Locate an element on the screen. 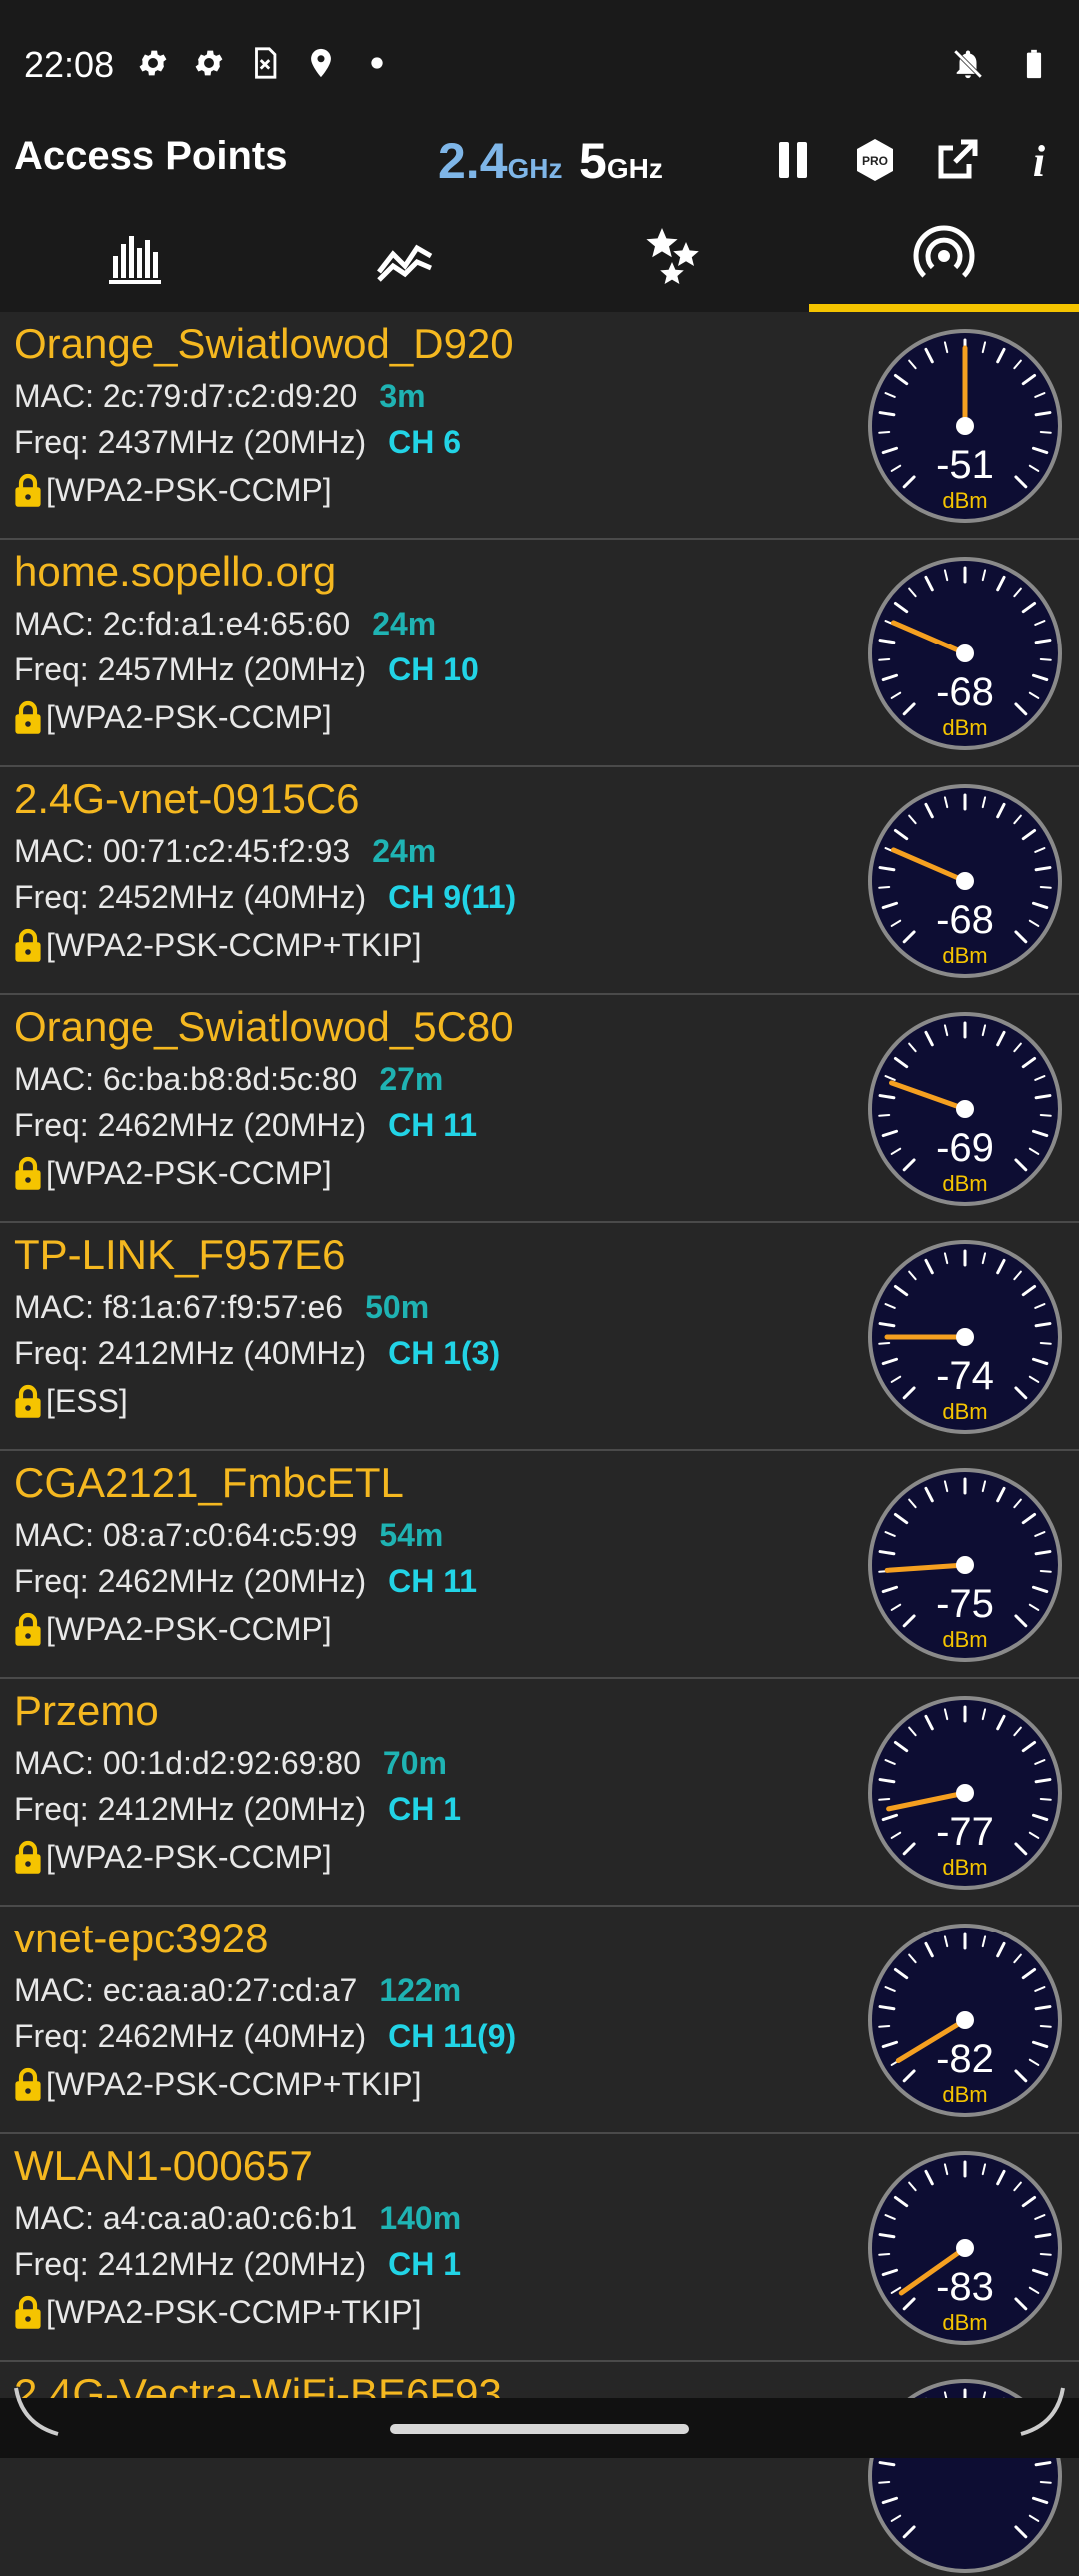  security-line: [WPA2-PSK-CCMP+TKIP] is located at coordinates (217, 2312).